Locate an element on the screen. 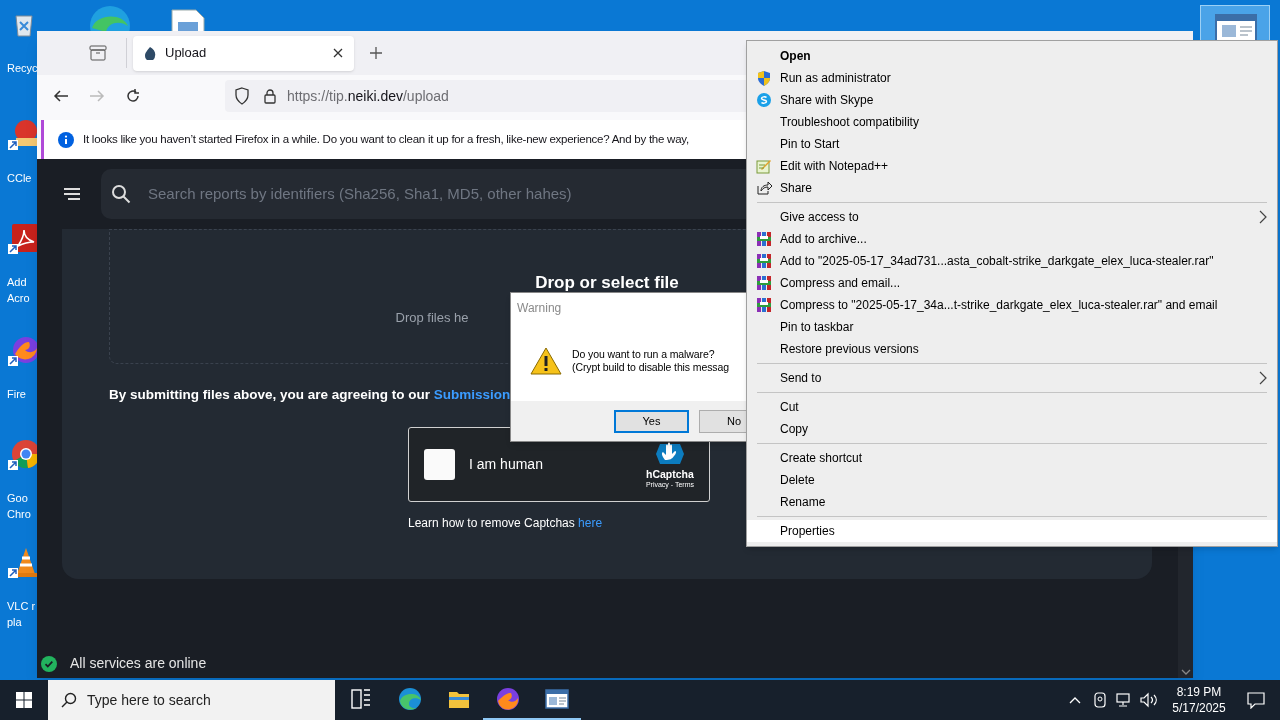 This screenshot has height=720, width=1280. captcha-brand: hCaptcha is located at coordinates (670, 473).